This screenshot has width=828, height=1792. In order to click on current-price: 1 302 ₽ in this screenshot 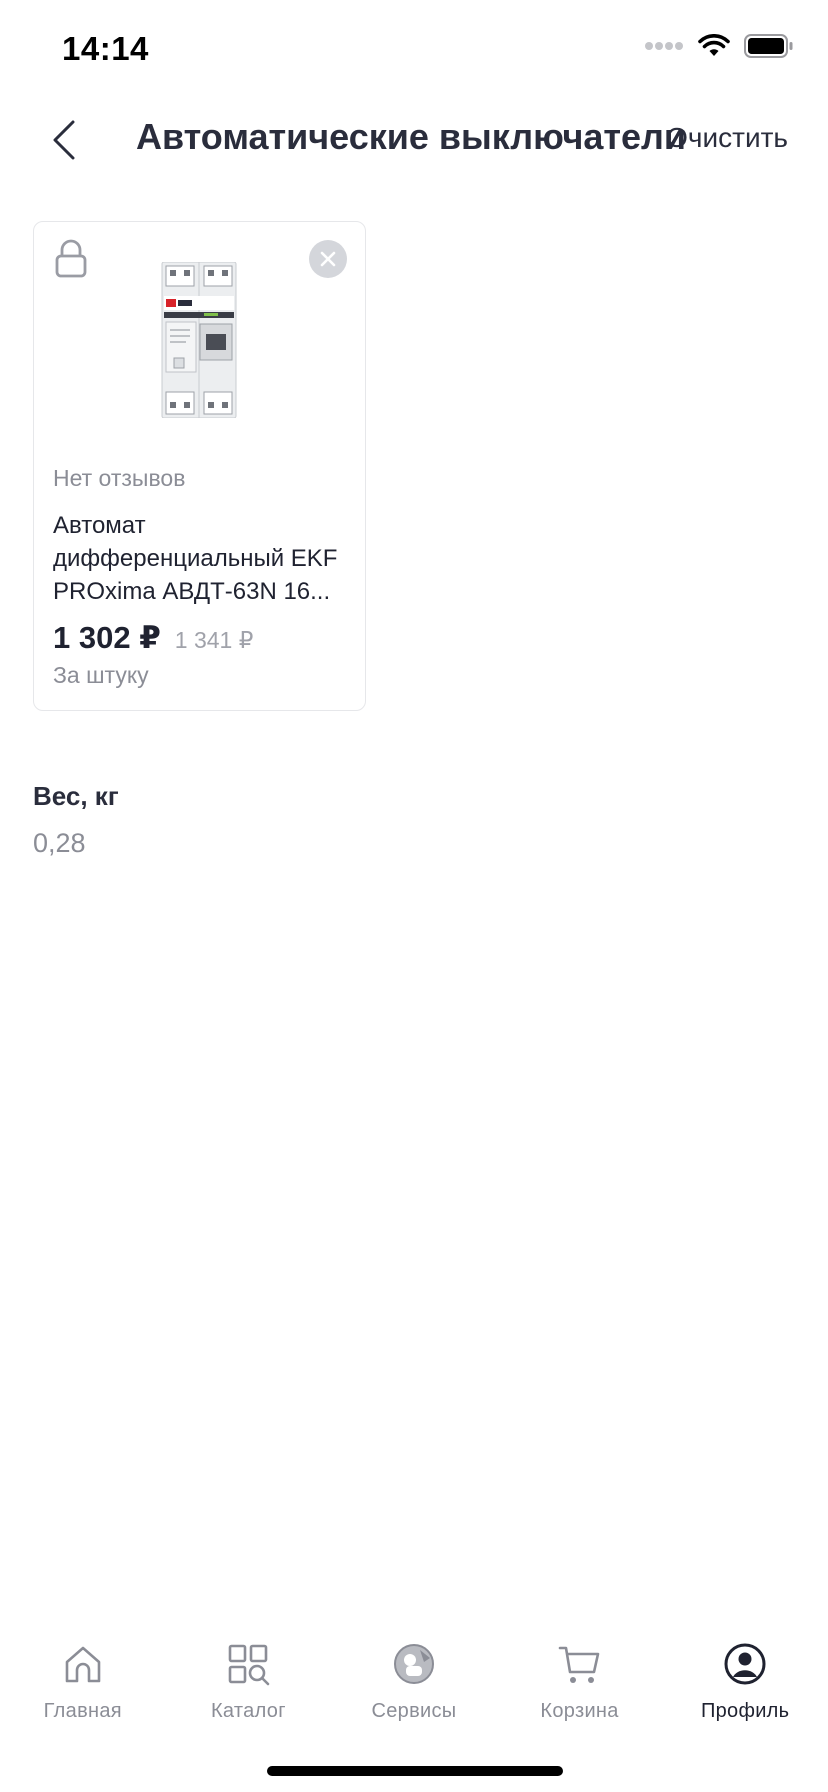, I will do `click(107, 637)`.